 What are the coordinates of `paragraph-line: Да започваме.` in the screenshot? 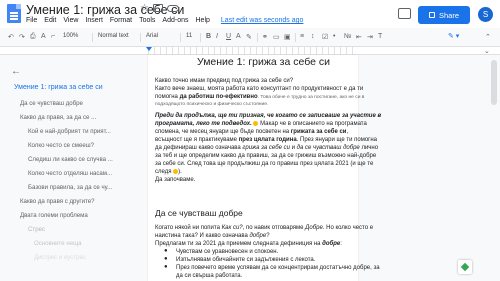 It's located at (175, 180).